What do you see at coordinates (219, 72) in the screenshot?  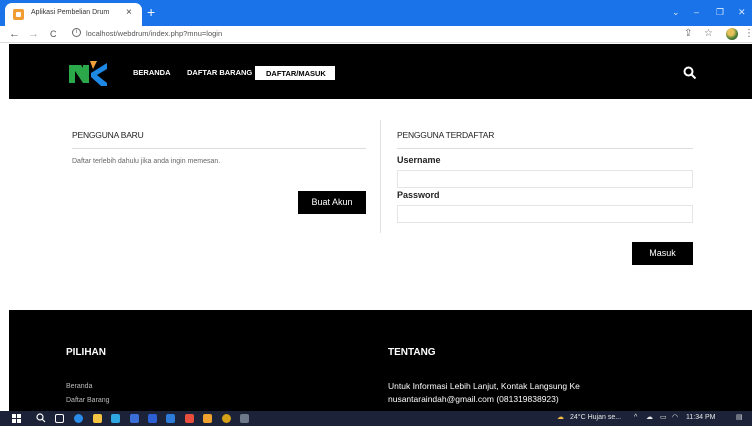 I see `nav-daftar-barang: DAFTAR BARANG` at bounding box center [219, 72].